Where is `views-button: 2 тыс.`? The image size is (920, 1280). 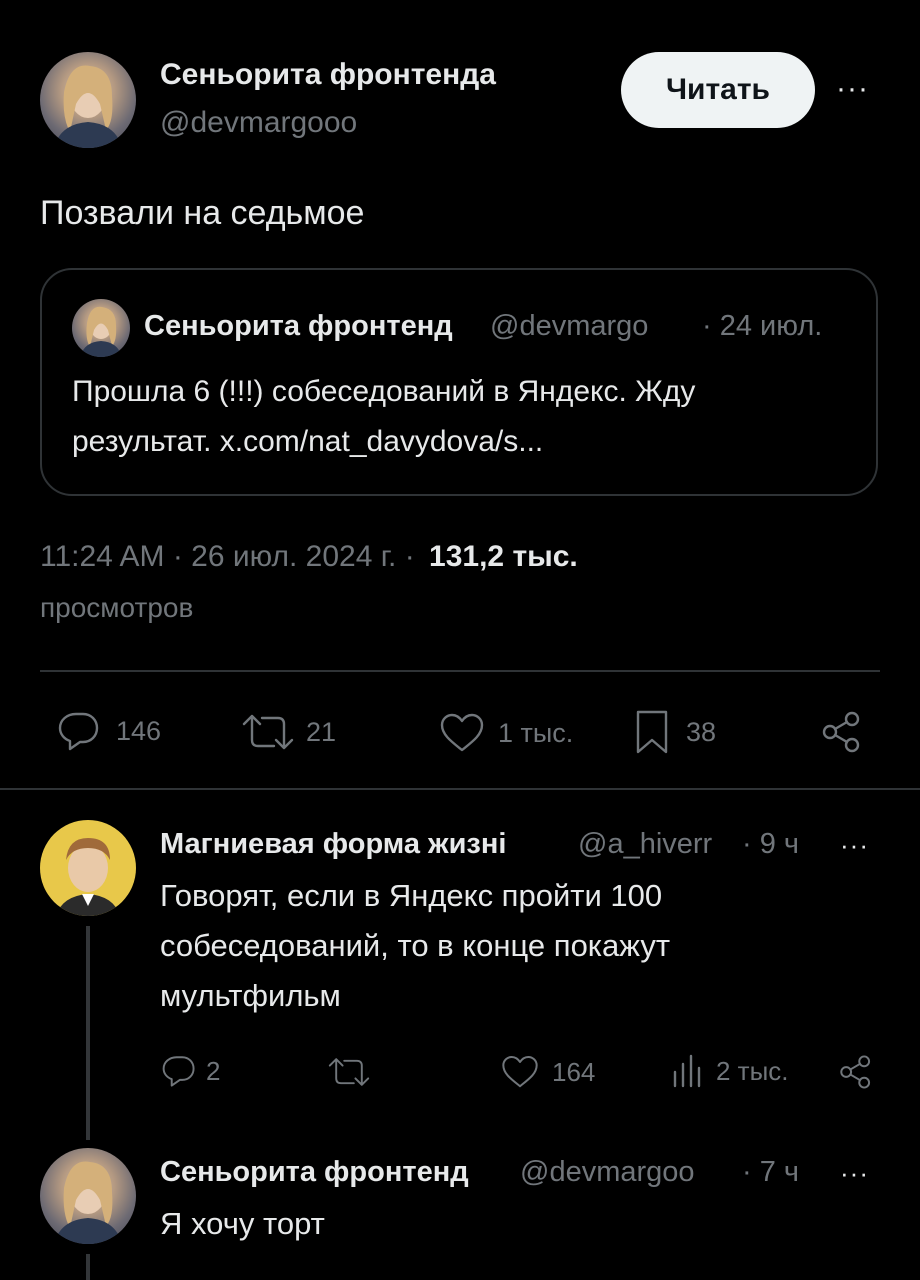 views-button: 2 тыс. is located at coordinates (729, 1071).